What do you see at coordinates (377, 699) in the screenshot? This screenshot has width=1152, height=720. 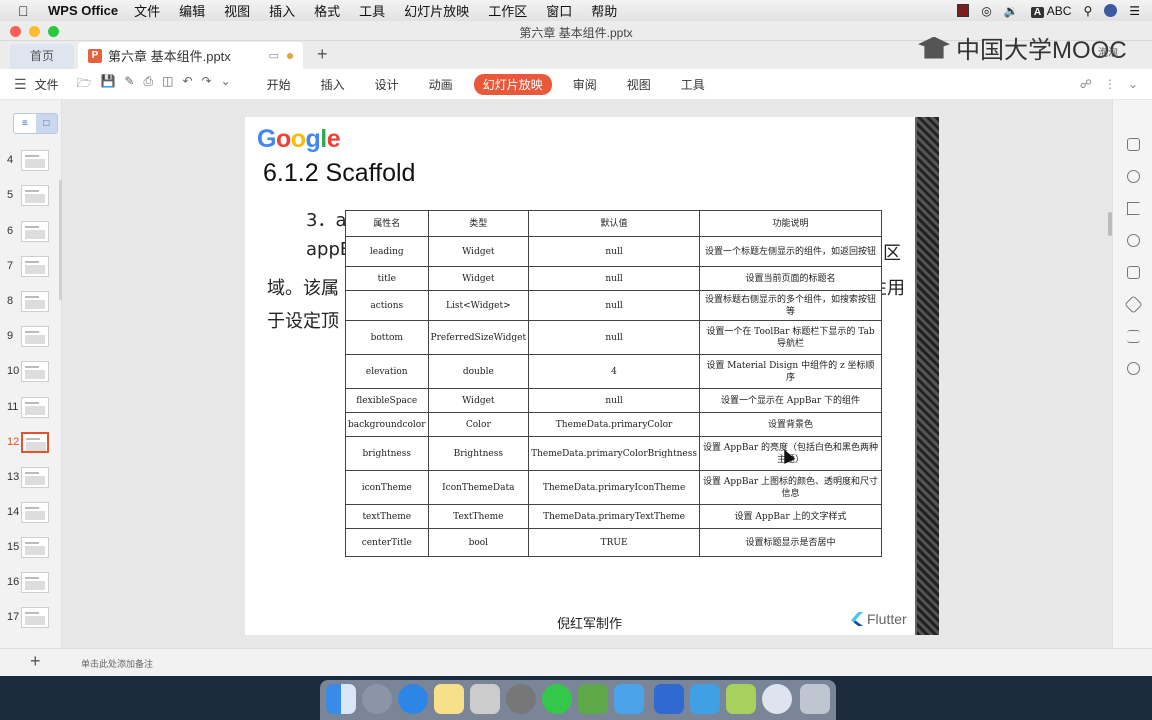 I see `launchpad-icon` at bounding box center [377, 699].